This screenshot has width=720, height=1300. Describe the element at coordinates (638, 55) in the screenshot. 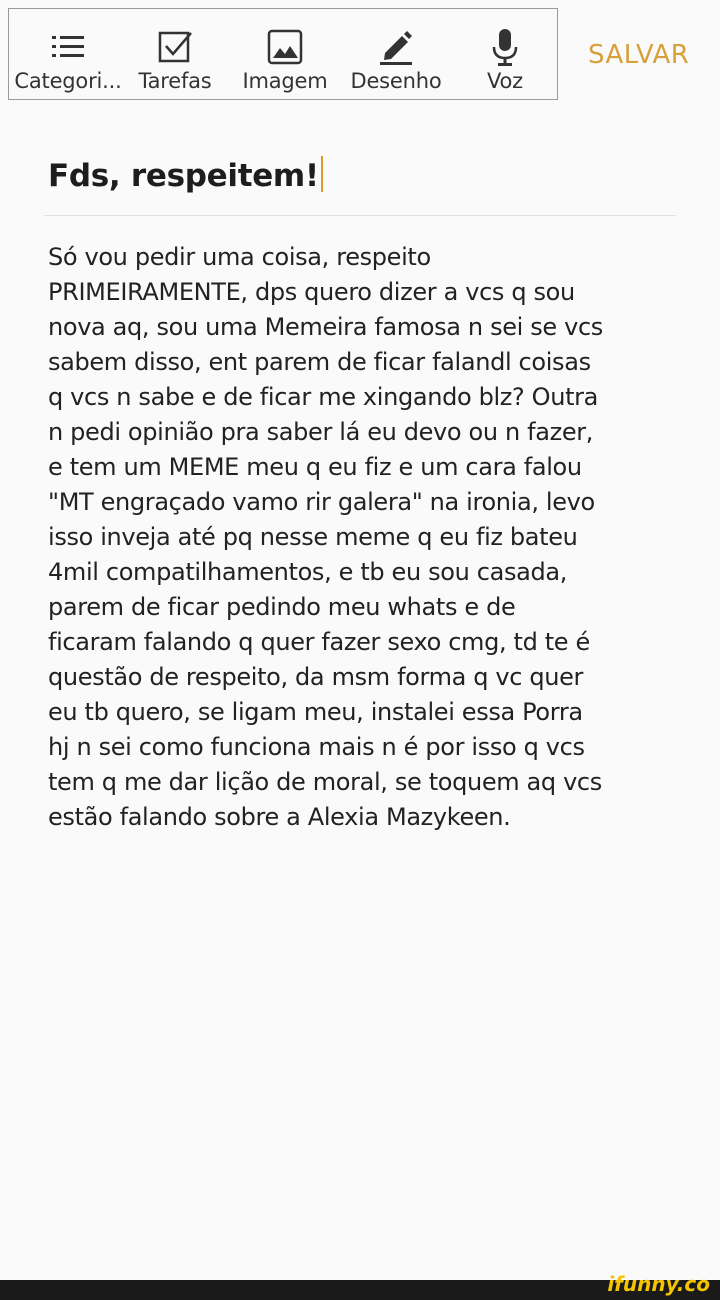

I see `save-button: SALVAR` at that location.